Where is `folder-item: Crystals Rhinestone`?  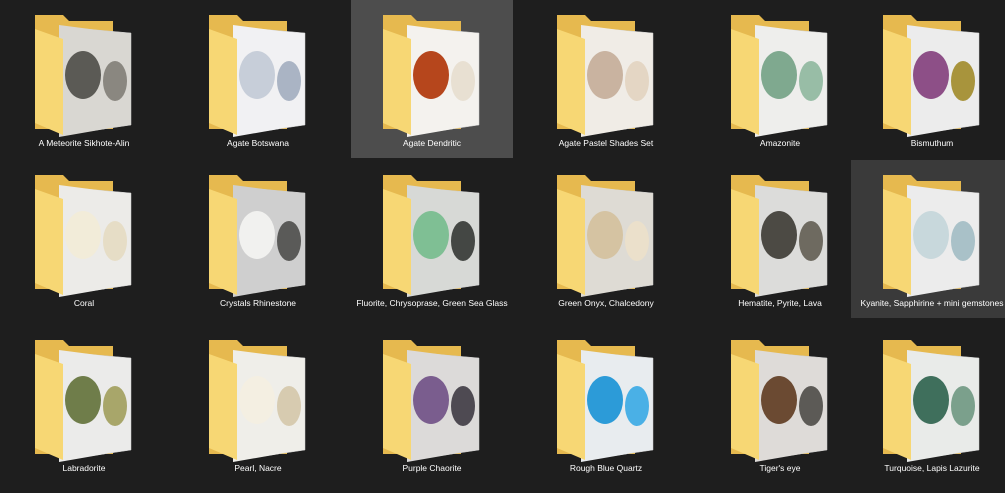
folder-item: Crystals Rhinestone is located at coordinates (258, 239).